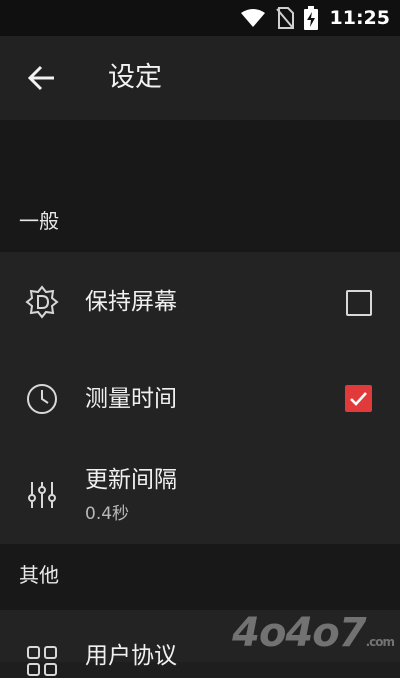  I want to click on wifi-icon, so click(252, 18).